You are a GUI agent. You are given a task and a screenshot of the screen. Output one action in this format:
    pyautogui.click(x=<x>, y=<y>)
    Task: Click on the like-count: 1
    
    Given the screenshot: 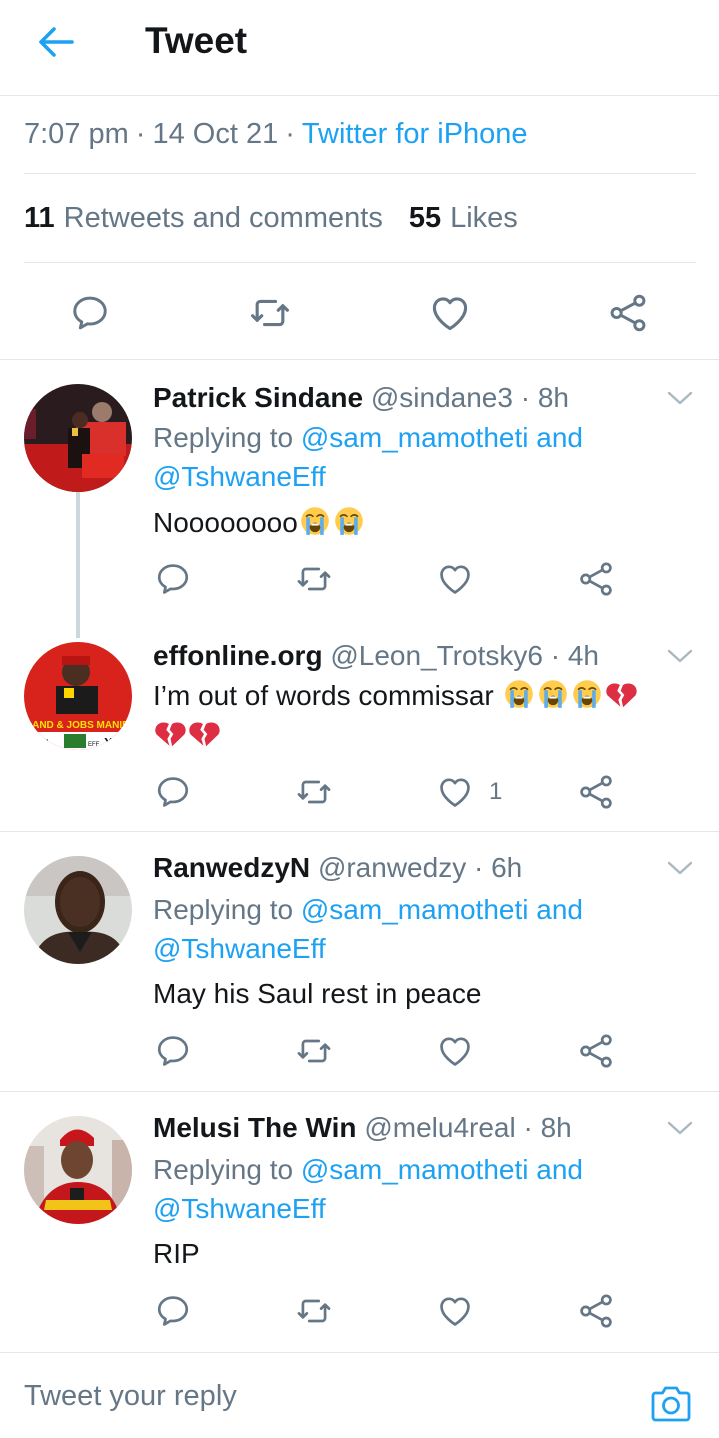 What is the action you would take?
    pyautogui.click(x=496, y=791)
    